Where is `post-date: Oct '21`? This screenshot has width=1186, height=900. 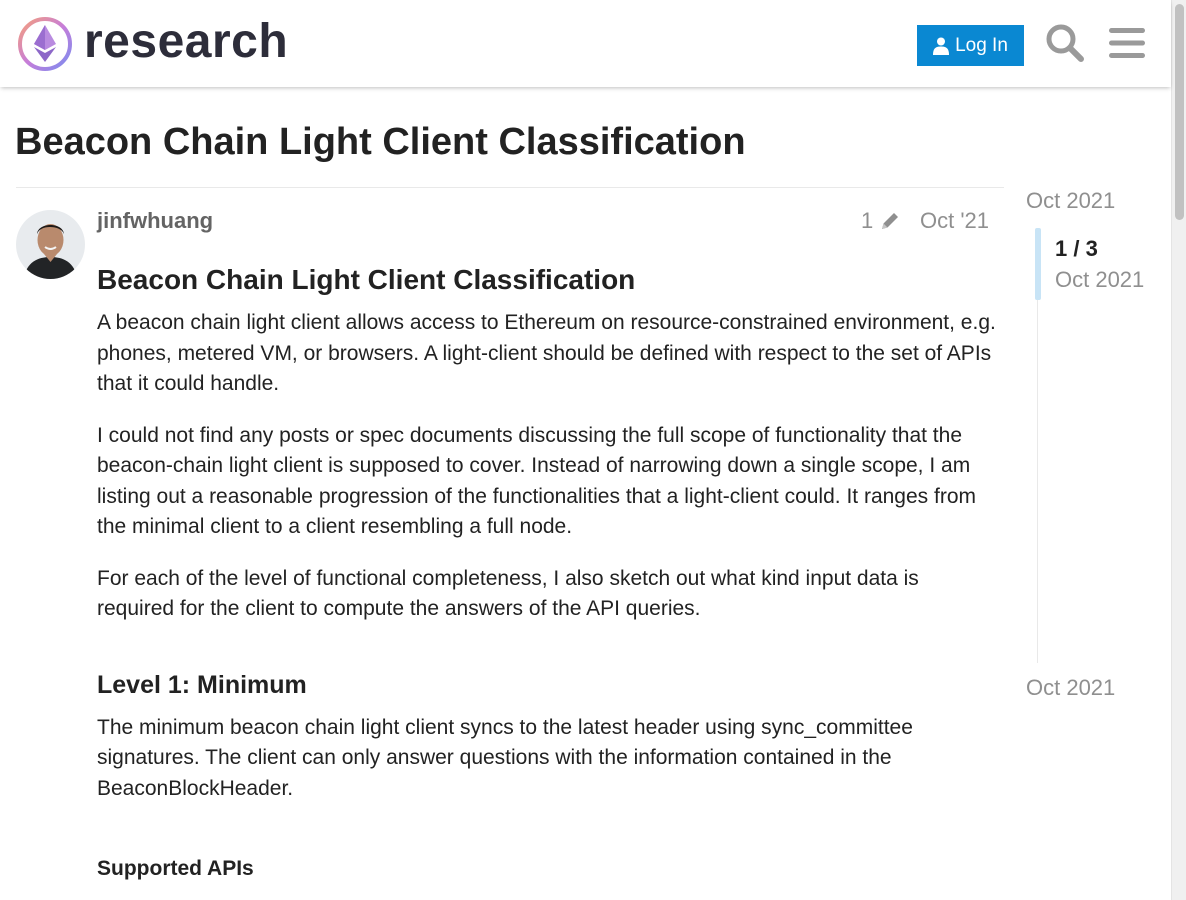
post-date: Oct '21 is located at coordinates (954, 221).